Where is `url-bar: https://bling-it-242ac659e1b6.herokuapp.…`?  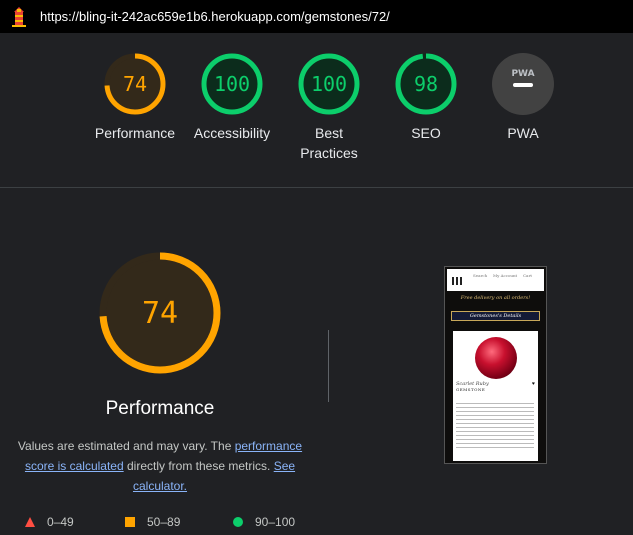 url-bar: https://bling-it-242ac659e1b6.herokuapp.… is located at coordinates (316, 16).